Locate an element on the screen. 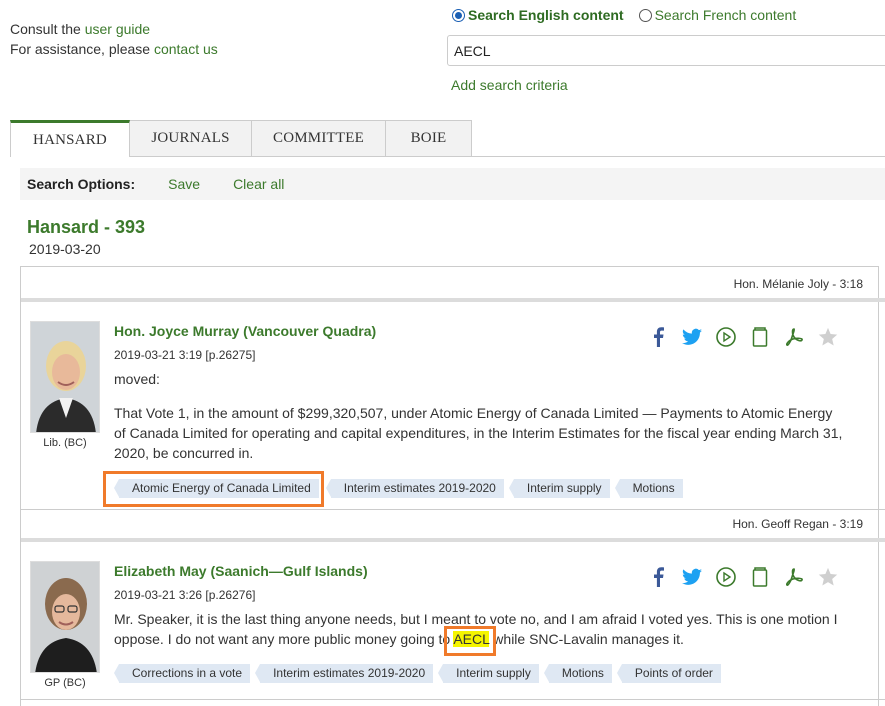 The width and height of the screenshot is (885, 706). tag: Atomic Energy of Canada Limited is located at coordinates (216, 488).